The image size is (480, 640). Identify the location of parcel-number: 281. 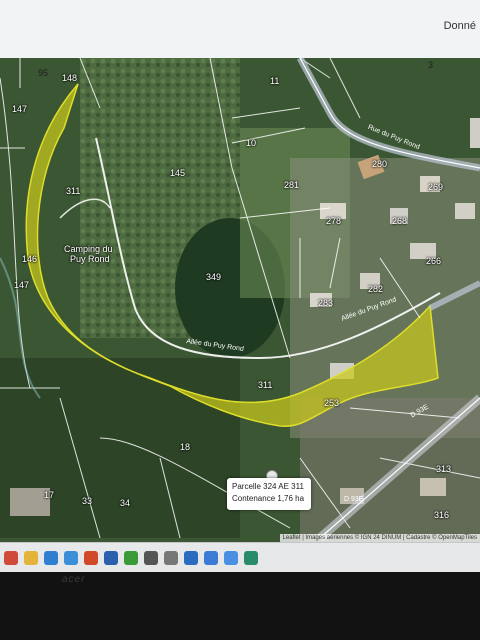
(292, 185).